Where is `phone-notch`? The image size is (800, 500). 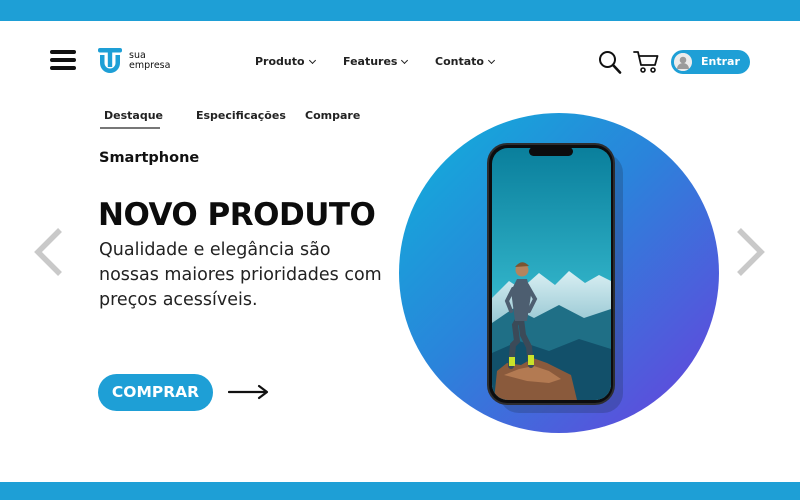
phone-notch is located at coordinates (551, 151).